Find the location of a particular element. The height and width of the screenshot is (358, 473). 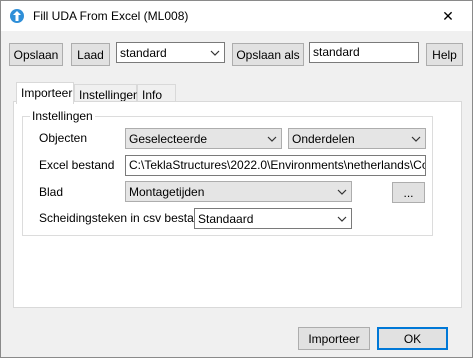

load-button-label: Laad is located at coordinates (90, 54).